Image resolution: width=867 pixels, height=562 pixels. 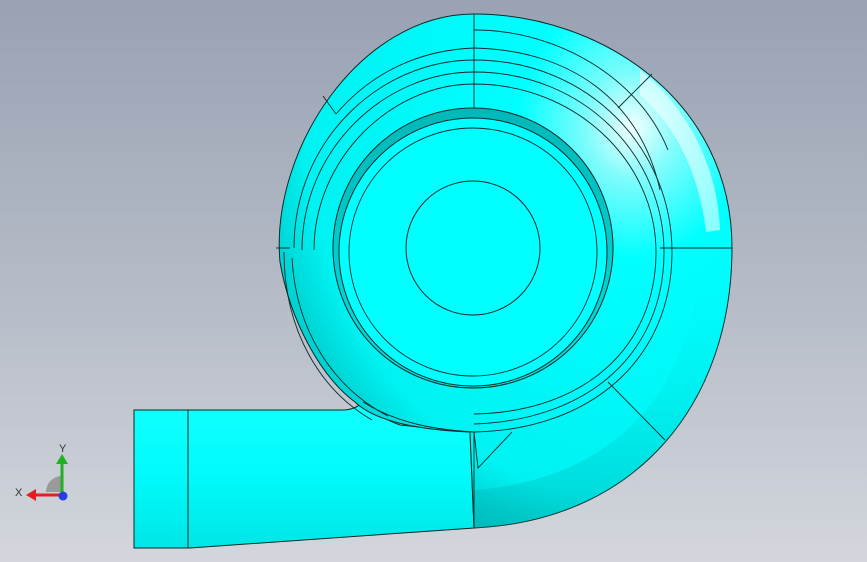 What do you see at coordinates (473, 248) in the screenshot?
I see `inlet-eye` at bounding box center [473, 248].